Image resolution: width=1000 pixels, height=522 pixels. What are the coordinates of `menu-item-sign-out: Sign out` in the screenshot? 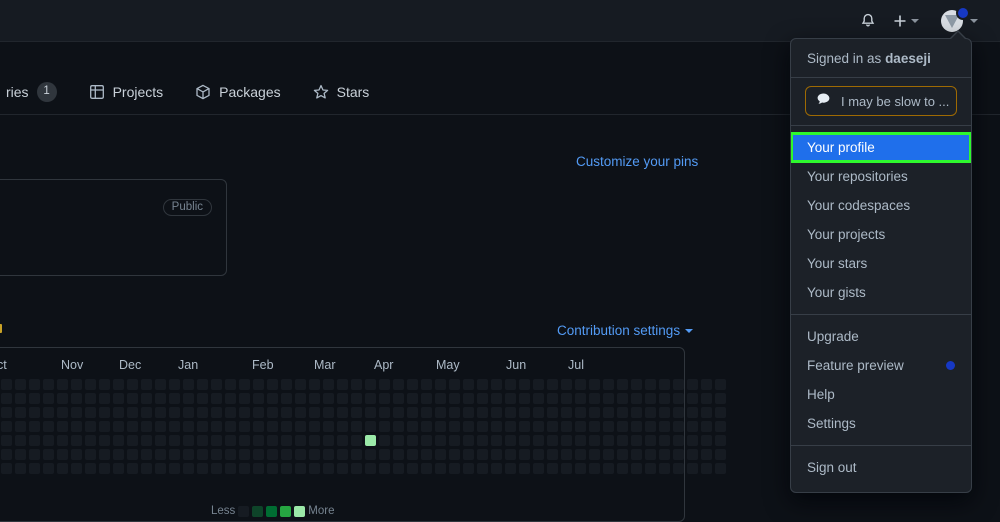 It's located at (881, 467).